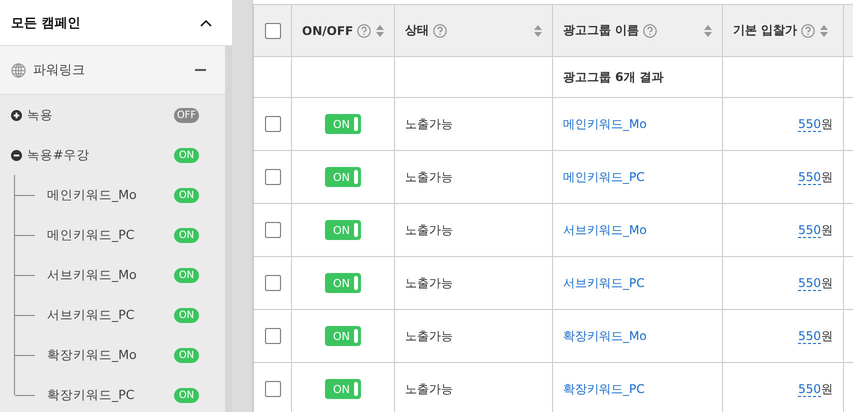  What do you see at coordinates (16, 115) in the screenshot?
I see `plus-circle-icon` at bounding box center [16, 115].